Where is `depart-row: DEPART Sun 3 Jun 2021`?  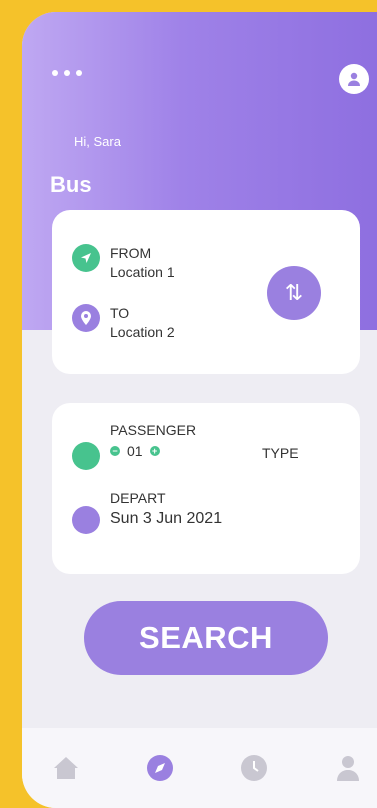
depart-row: DEPART Sun 3 Jun 2021 is located at coordinates (147, 511).